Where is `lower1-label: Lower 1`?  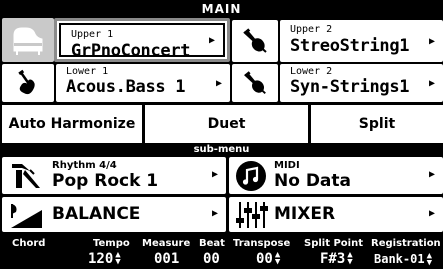
lower1-label: Lower 1 is located at coordinates (87, 71).